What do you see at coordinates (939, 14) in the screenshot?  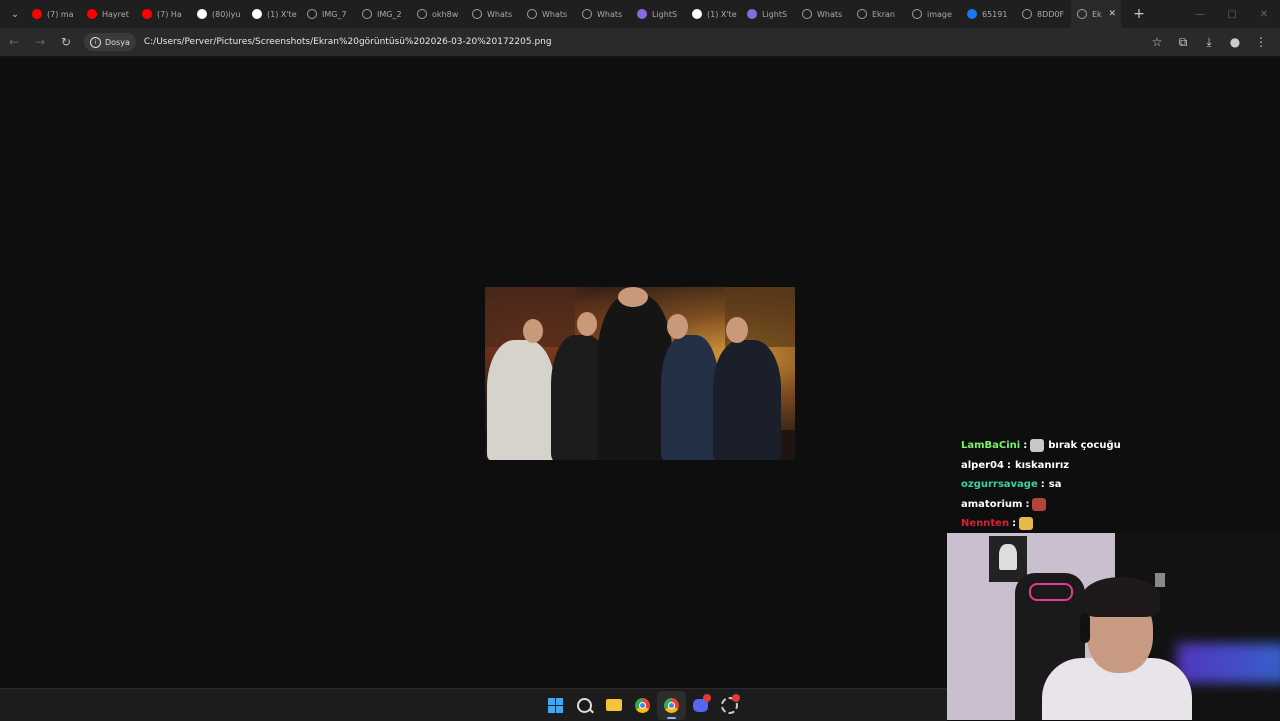 I see `tab-label: image` at bounding box center [939, 14].